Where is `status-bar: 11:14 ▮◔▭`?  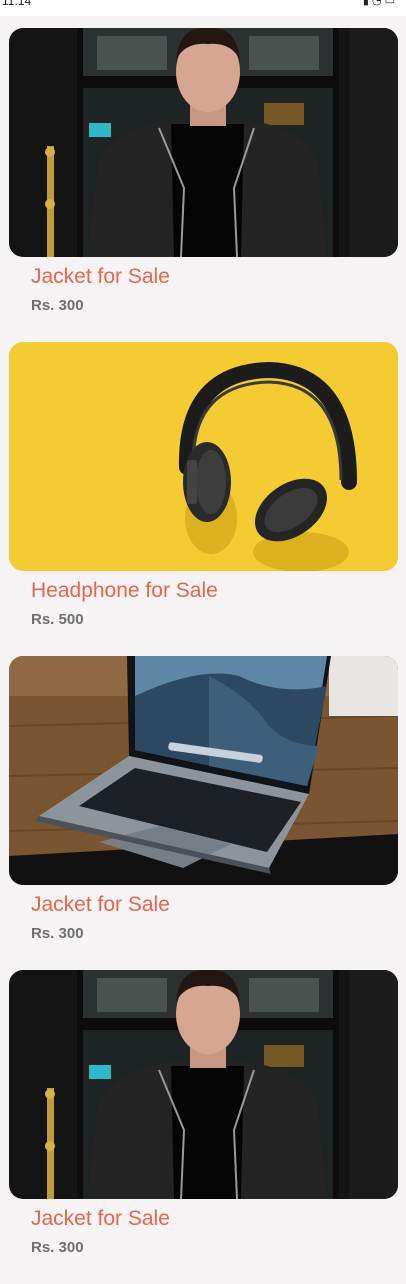
status-bar: 11:14 ▮◔▭ is located at coordinates (203, 8).